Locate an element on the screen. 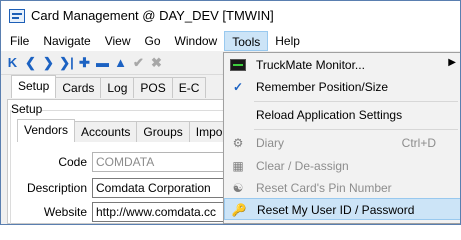 The height and width of the screenshot is (240, 461). menu-navigate: Navigate is located at coordinates (66, 41).